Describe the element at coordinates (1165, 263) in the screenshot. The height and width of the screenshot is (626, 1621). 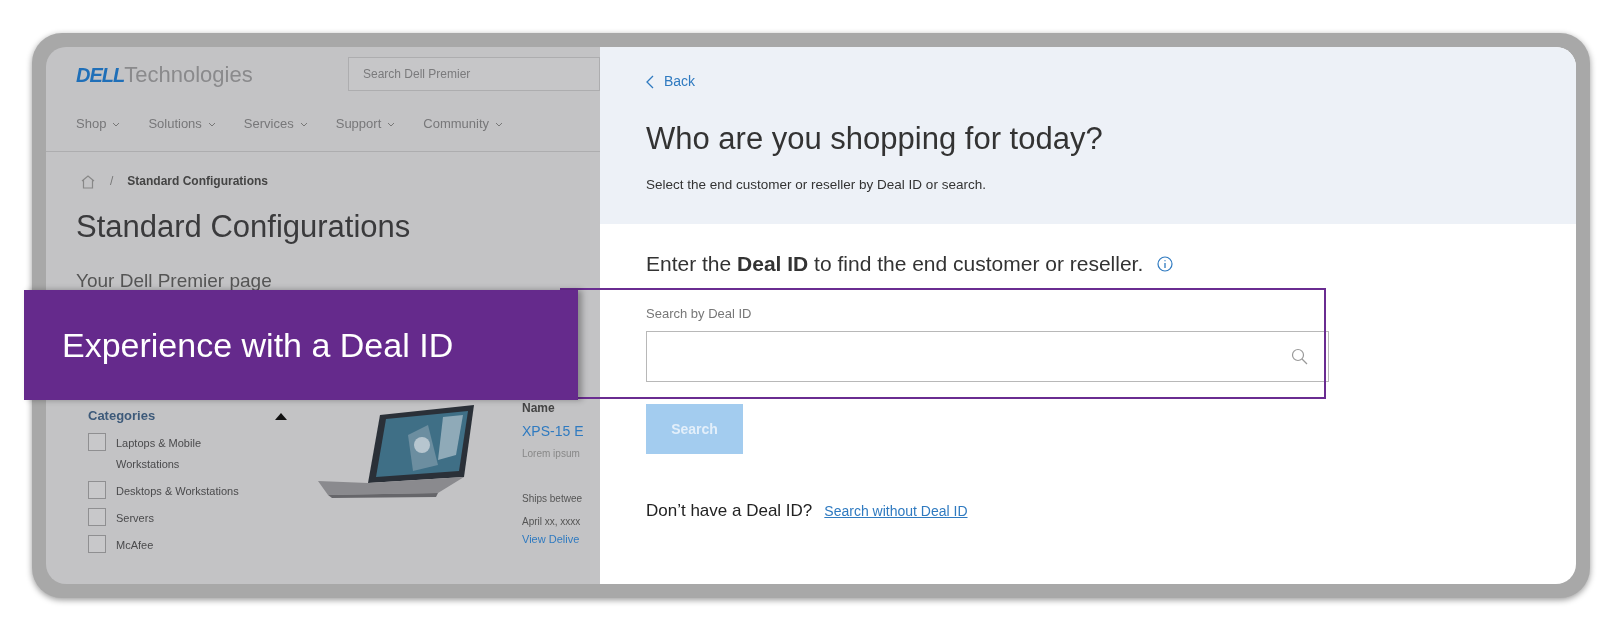
I see `info-icon` at that location.